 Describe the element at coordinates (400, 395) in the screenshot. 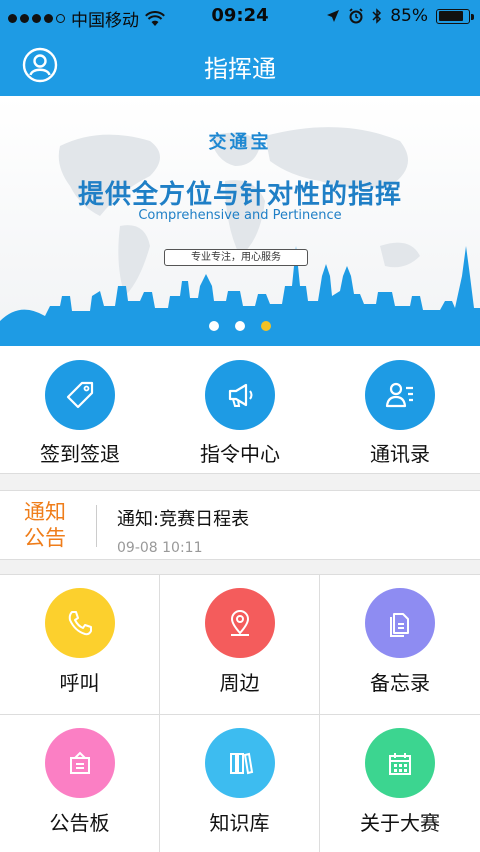

I see `contacts-icon` at that location.